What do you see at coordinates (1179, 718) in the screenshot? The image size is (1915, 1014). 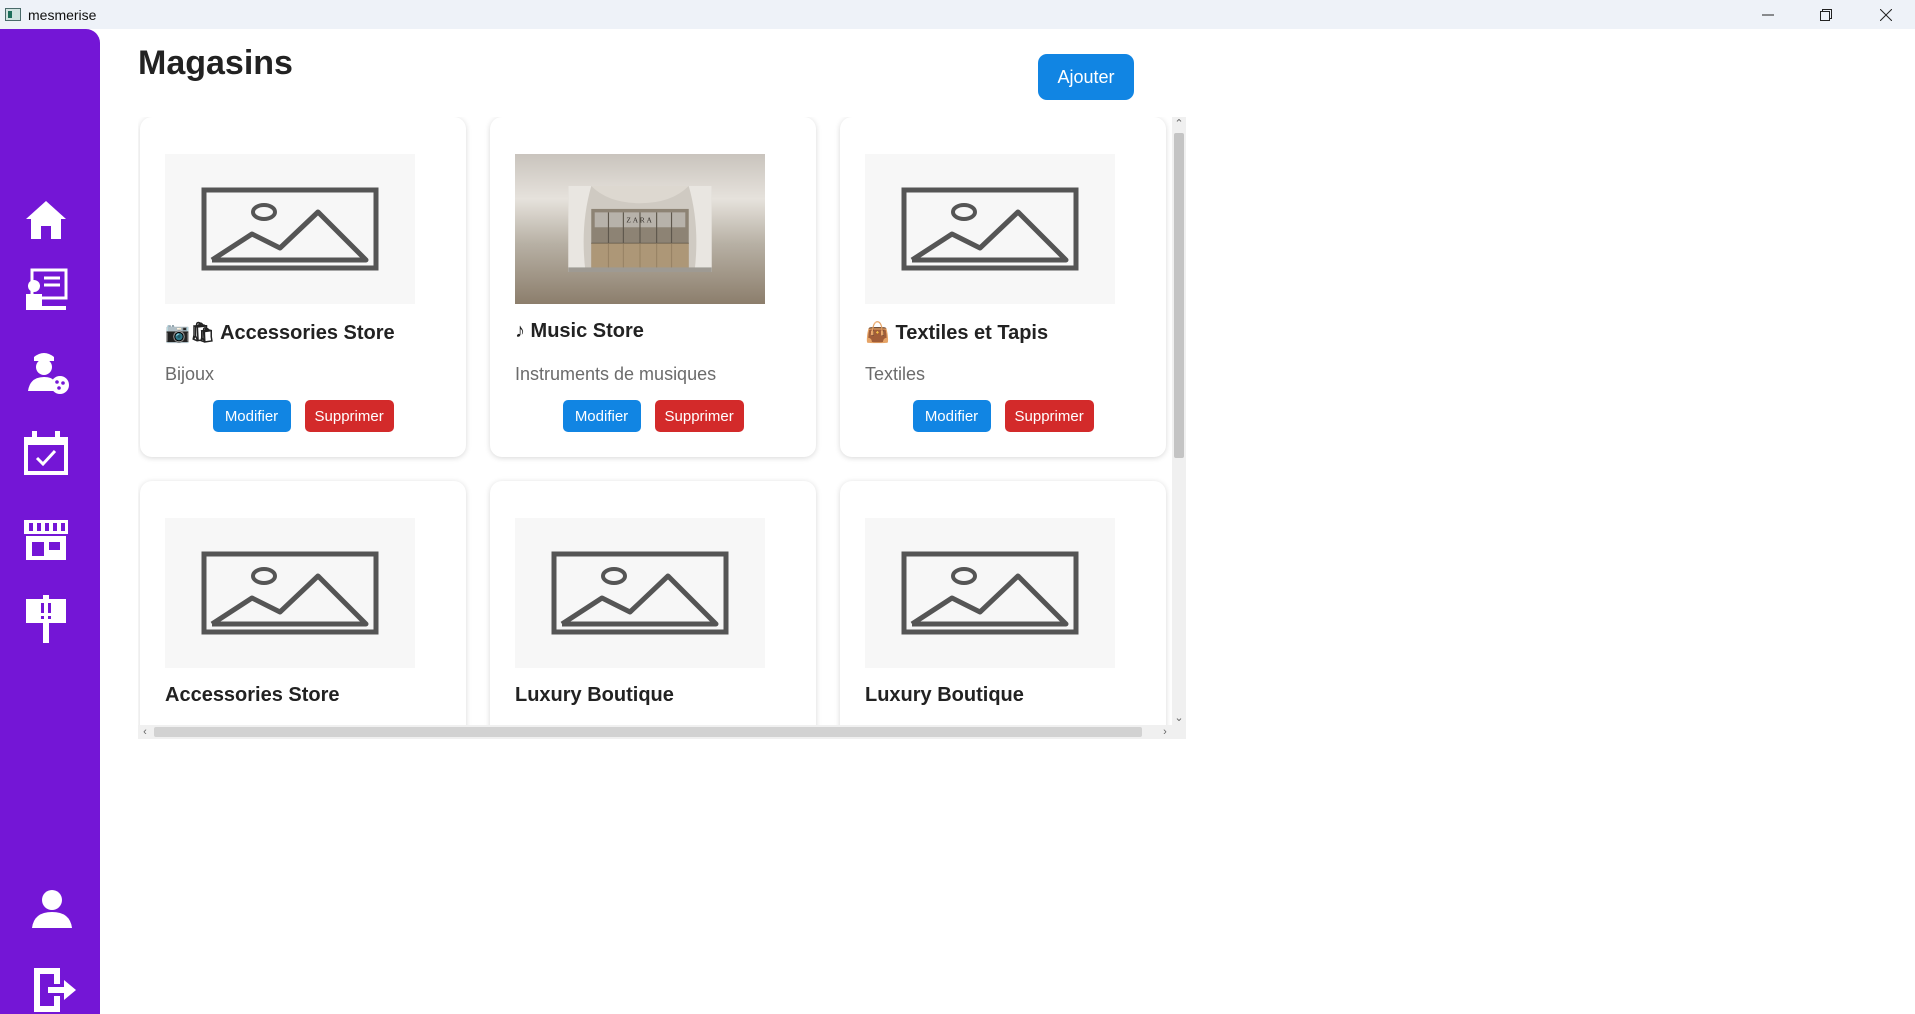 I see `scroll-down-icon: ⌄` at bounding box center [1179, 718].